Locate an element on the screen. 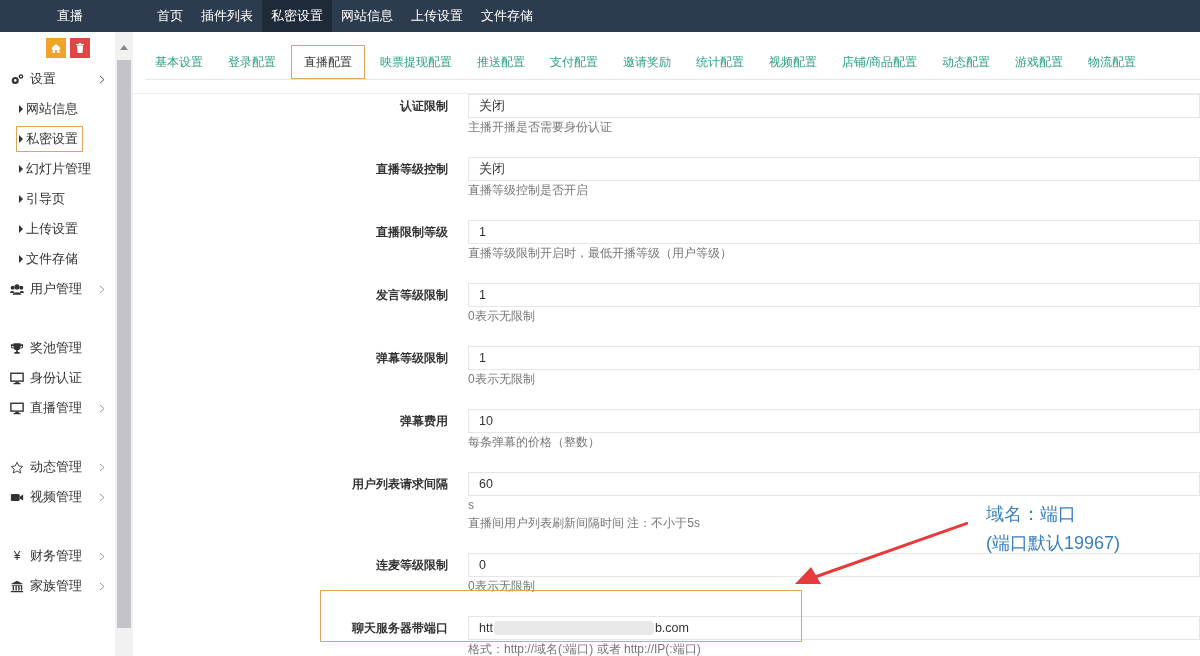 The height and width of the screenshot is (656, 1200). nav-tab: 私密设置 is located at coordinates (297, 16).